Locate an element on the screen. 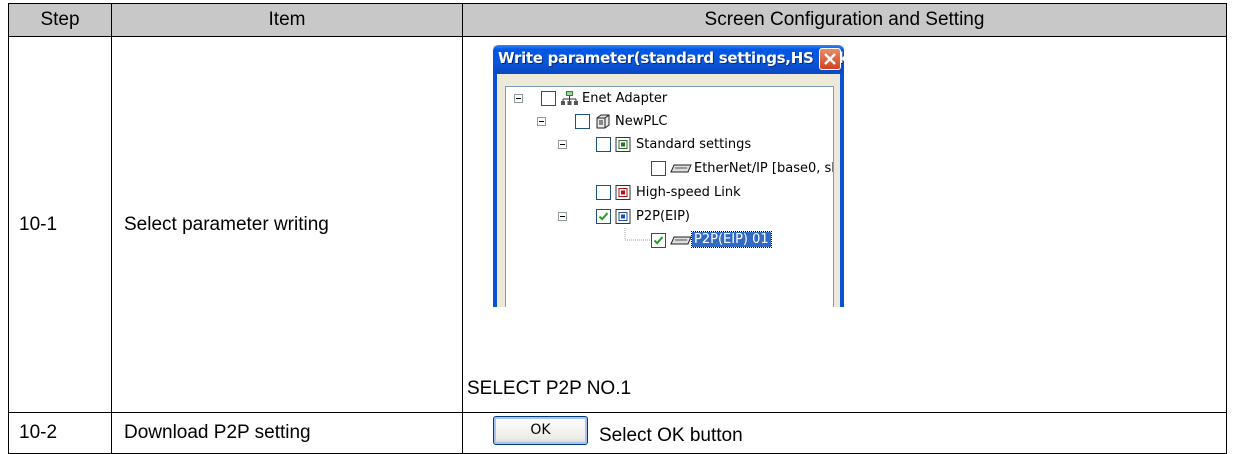 The height and width of the screenshot is (454, 1233). tree-node-label: High-speed Link is located at coordinates (688, 192).